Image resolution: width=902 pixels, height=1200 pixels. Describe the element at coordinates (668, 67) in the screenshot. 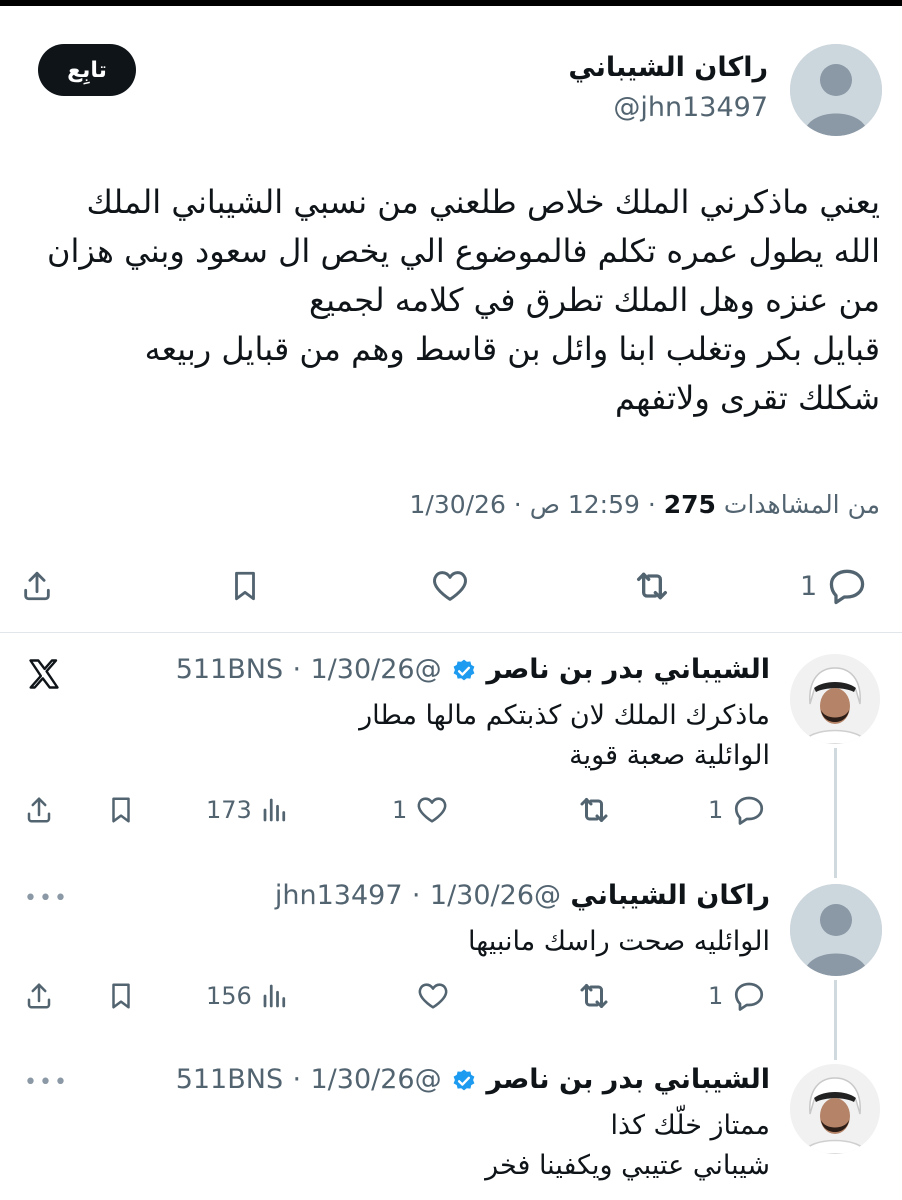

I see `main-author-name: راكان الشيباني` at that location.